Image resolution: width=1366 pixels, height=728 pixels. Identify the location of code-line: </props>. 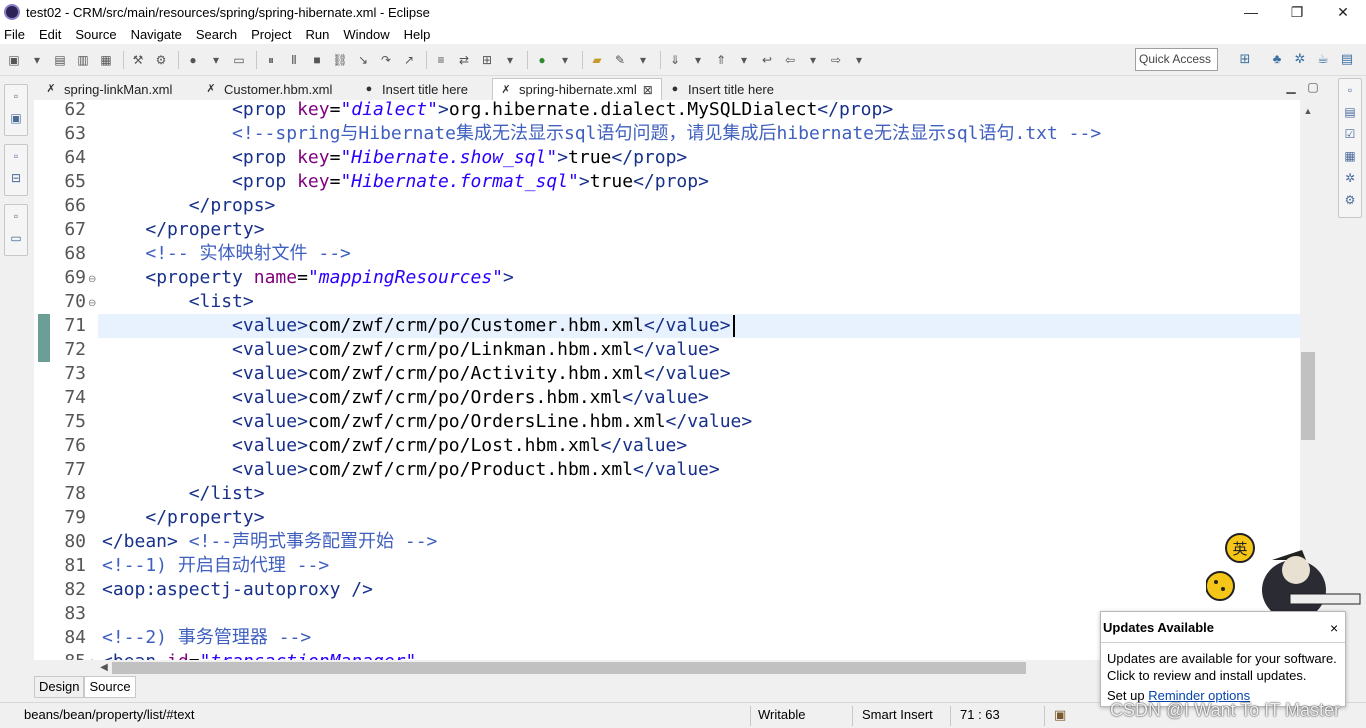
(189, 206).